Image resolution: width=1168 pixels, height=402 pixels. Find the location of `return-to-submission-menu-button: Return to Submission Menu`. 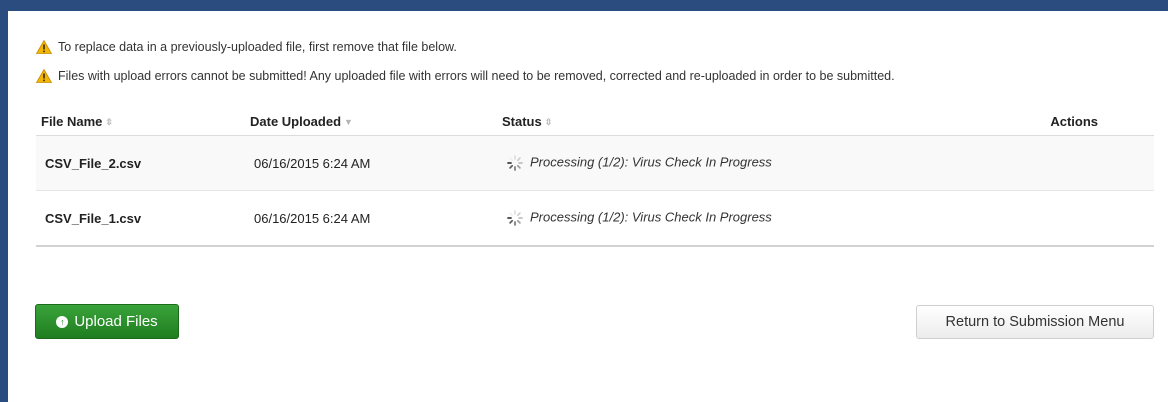

return-to-submission-menu-button: Return to Submission Menu is located at coordinates (1035, 322).